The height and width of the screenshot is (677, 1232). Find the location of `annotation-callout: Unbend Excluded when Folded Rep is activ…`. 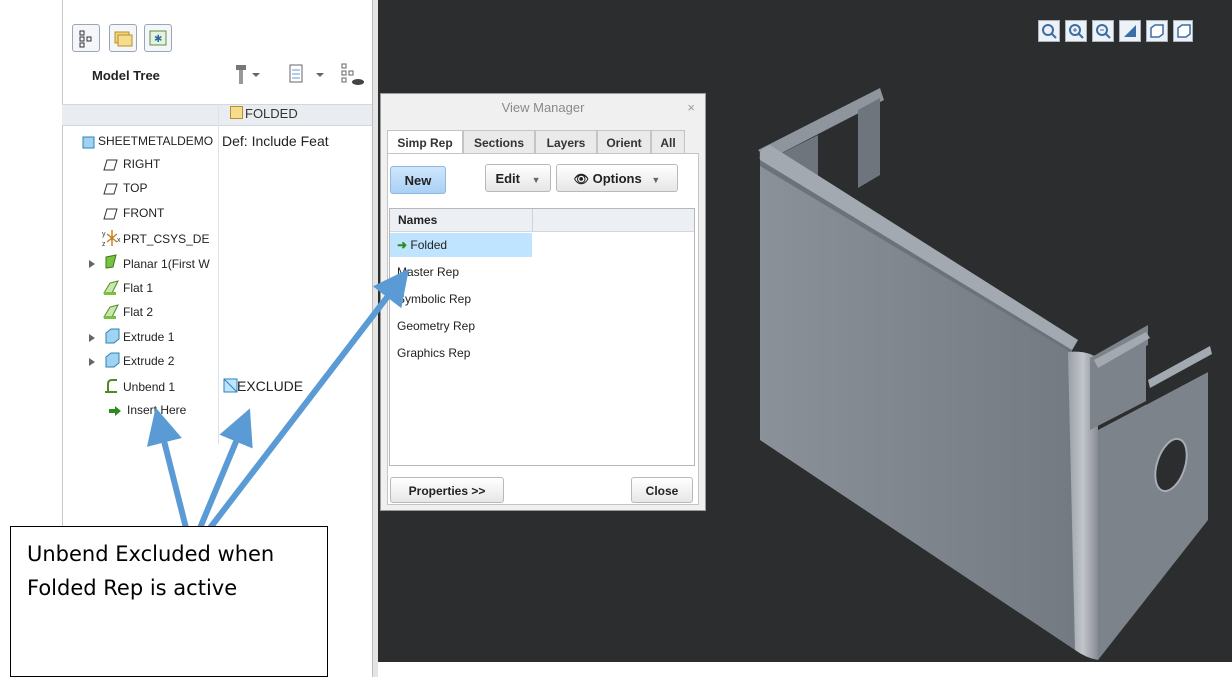

annotation-callout: Unbend Excluded when Folded Rep is activ… is located at coordinates (169, 601).